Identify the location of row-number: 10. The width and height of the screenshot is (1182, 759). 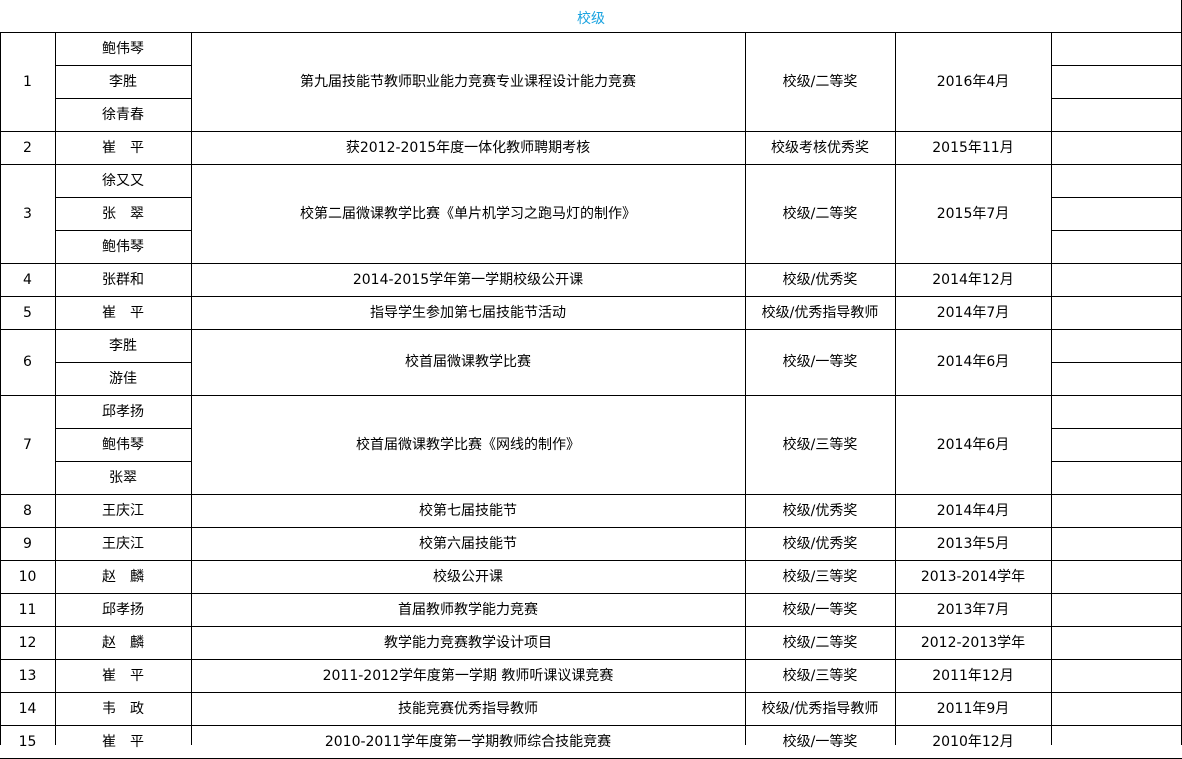
(27, 576).